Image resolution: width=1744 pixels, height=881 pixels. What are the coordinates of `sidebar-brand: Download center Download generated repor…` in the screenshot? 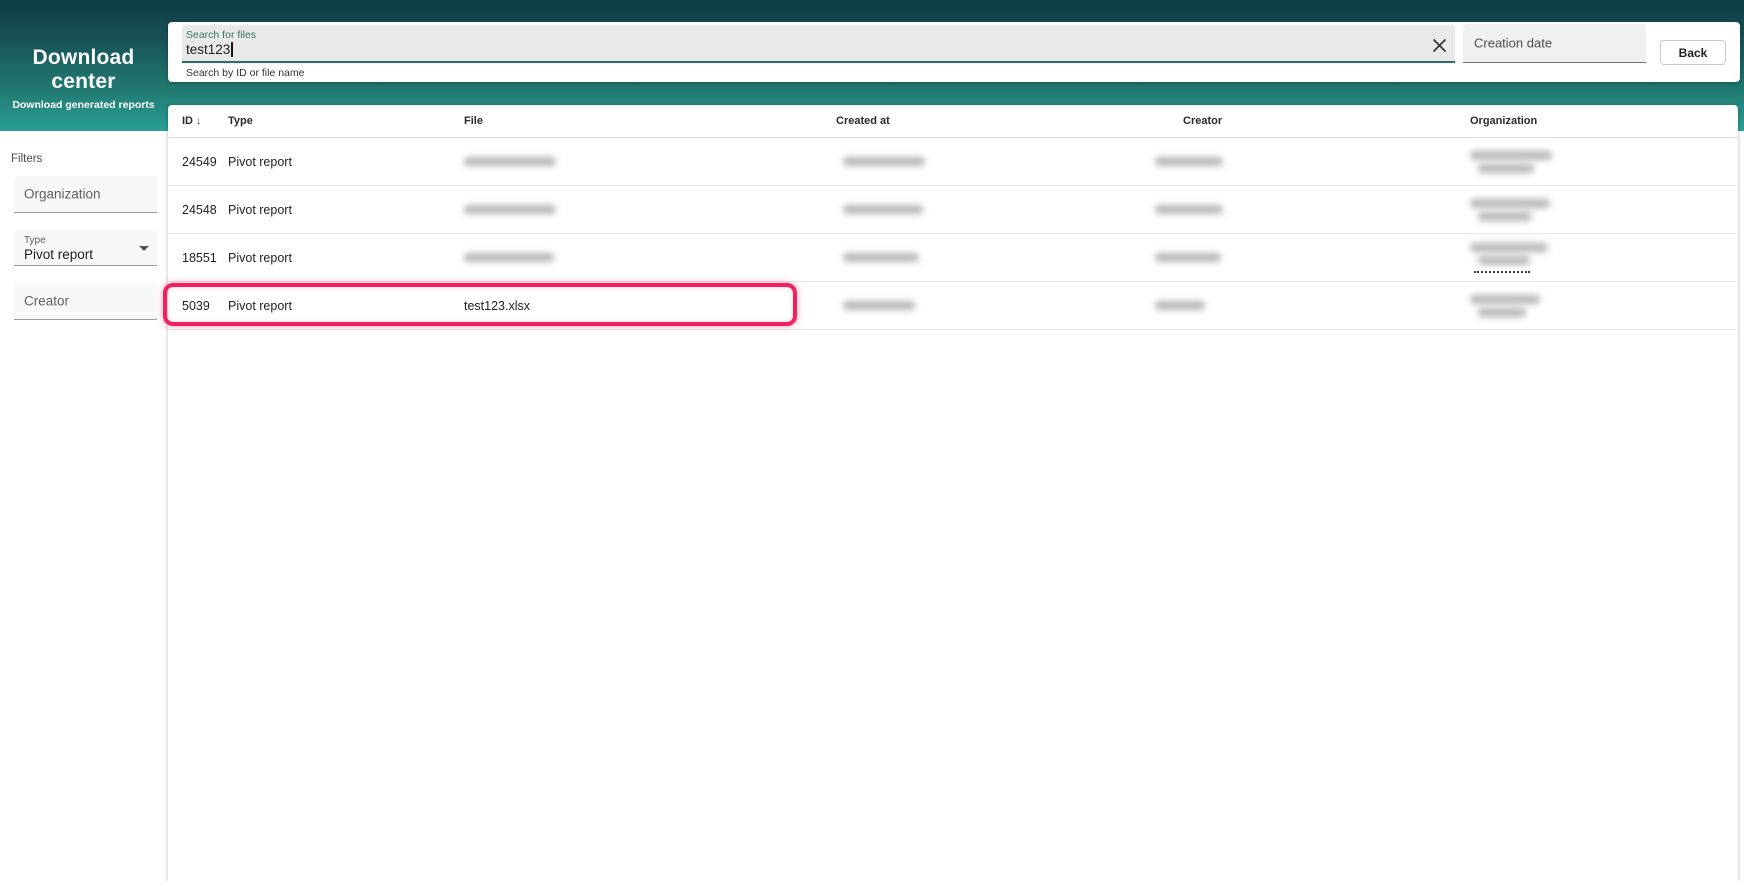 It's located at (83, 65).